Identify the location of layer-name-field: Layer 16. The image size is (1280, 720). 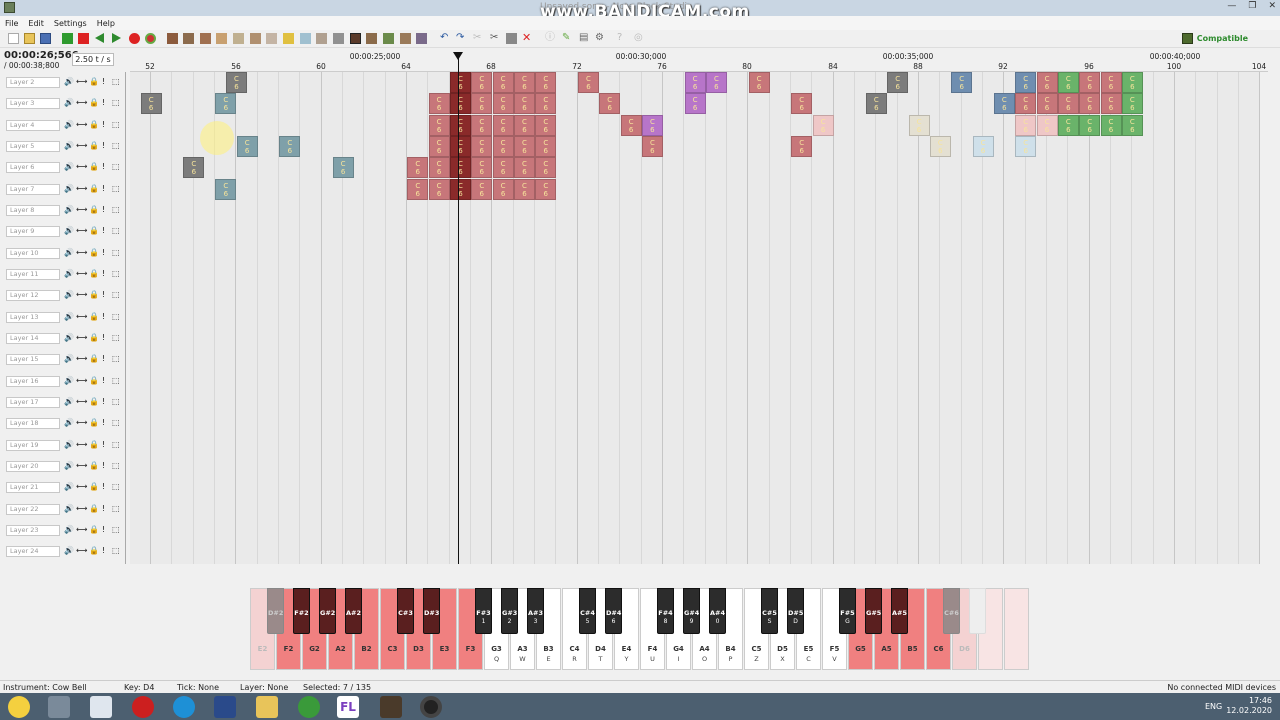
(33, 381).